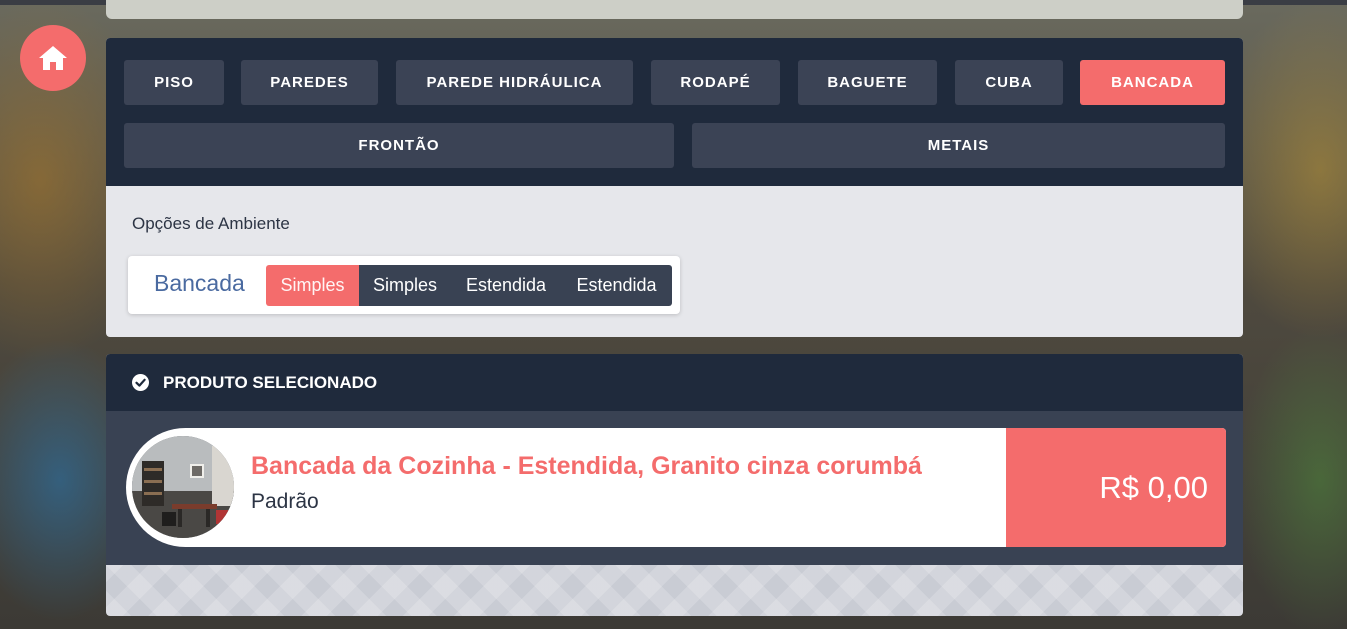  I want to click on option-simples-2: Simples, so click(405, 285).